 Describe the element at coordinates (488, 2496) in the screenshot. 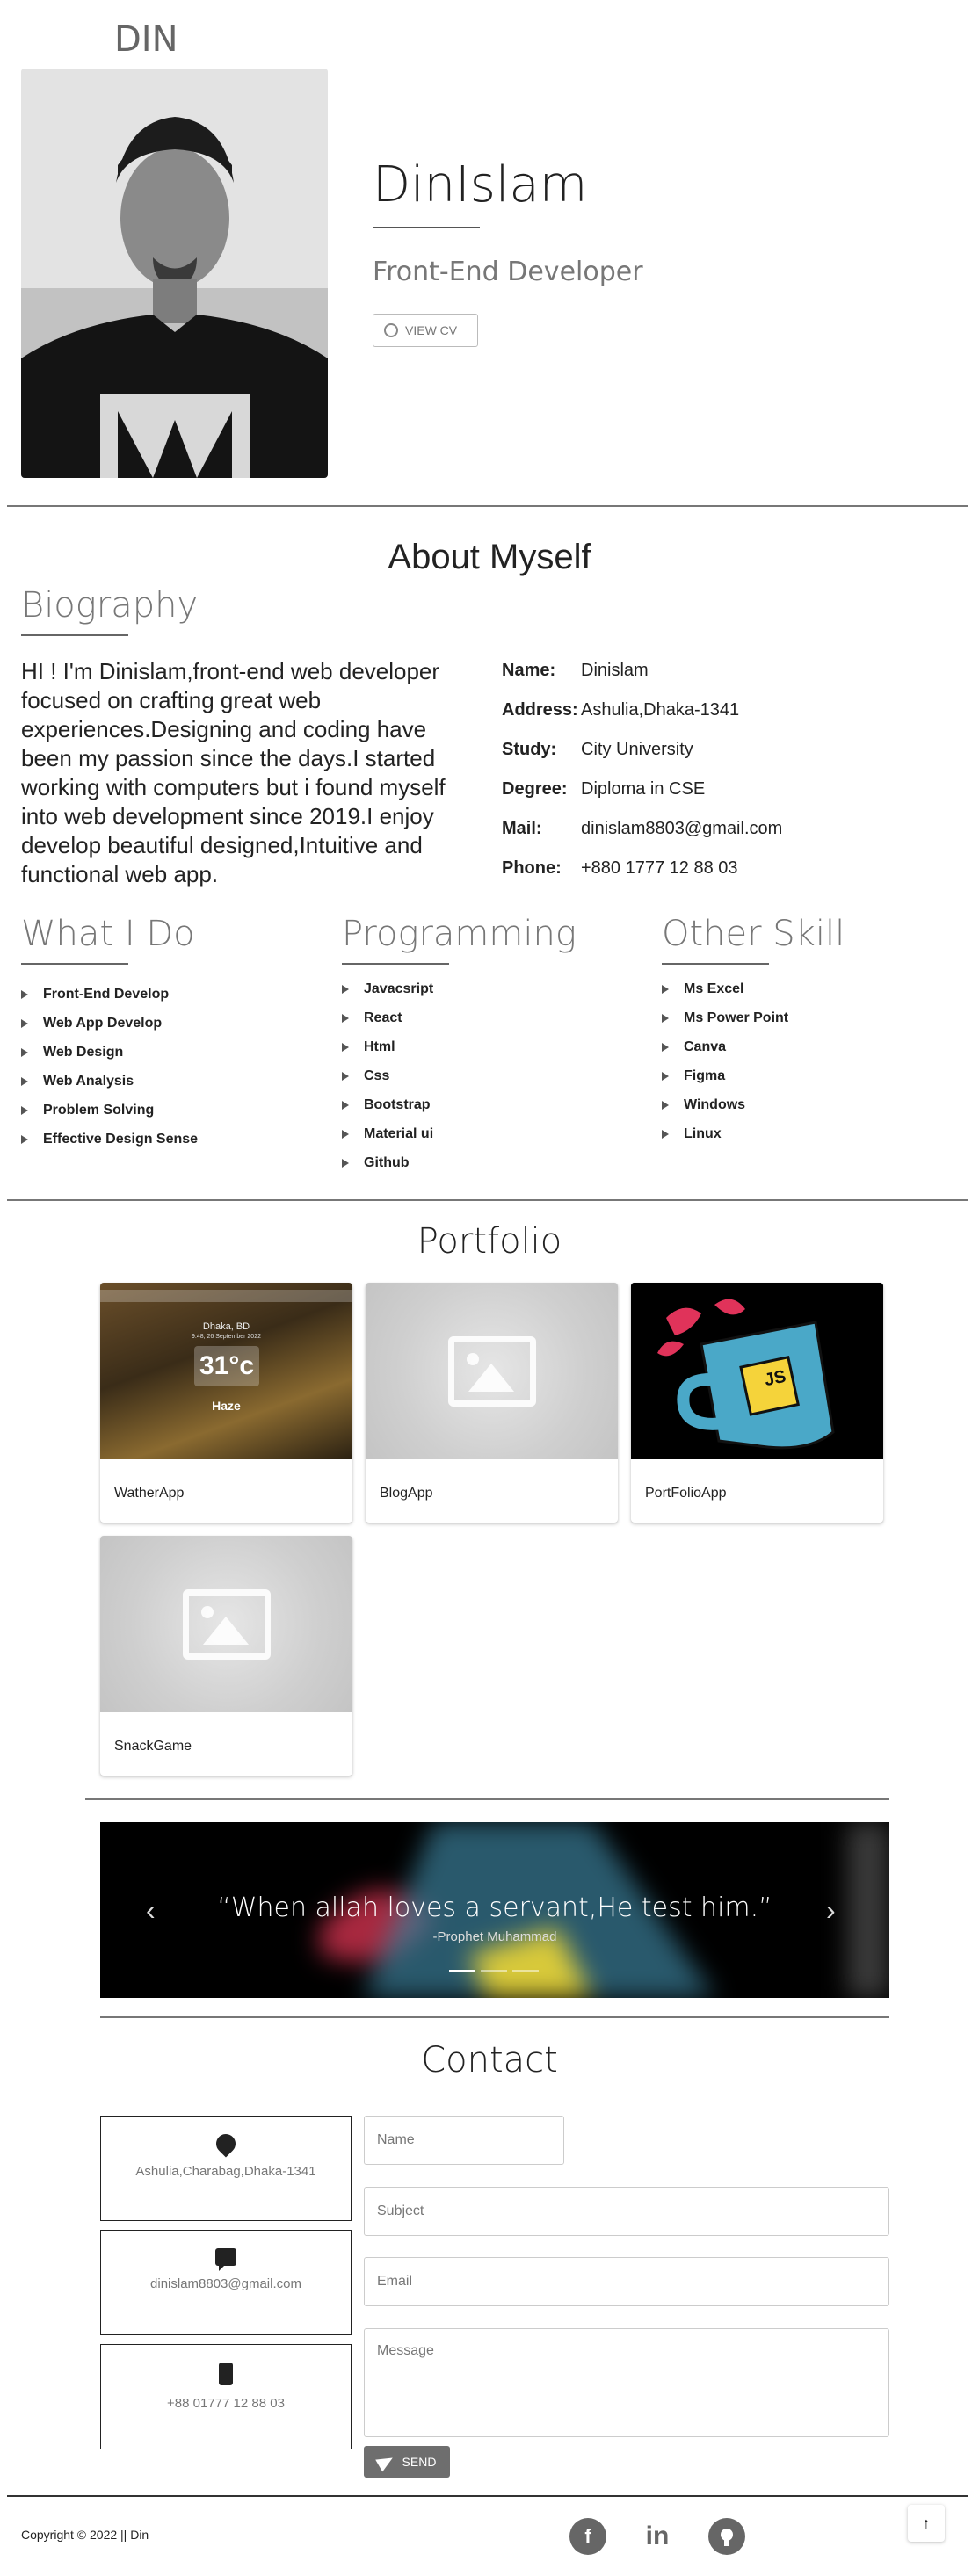

I see `footer-divider` at that location.